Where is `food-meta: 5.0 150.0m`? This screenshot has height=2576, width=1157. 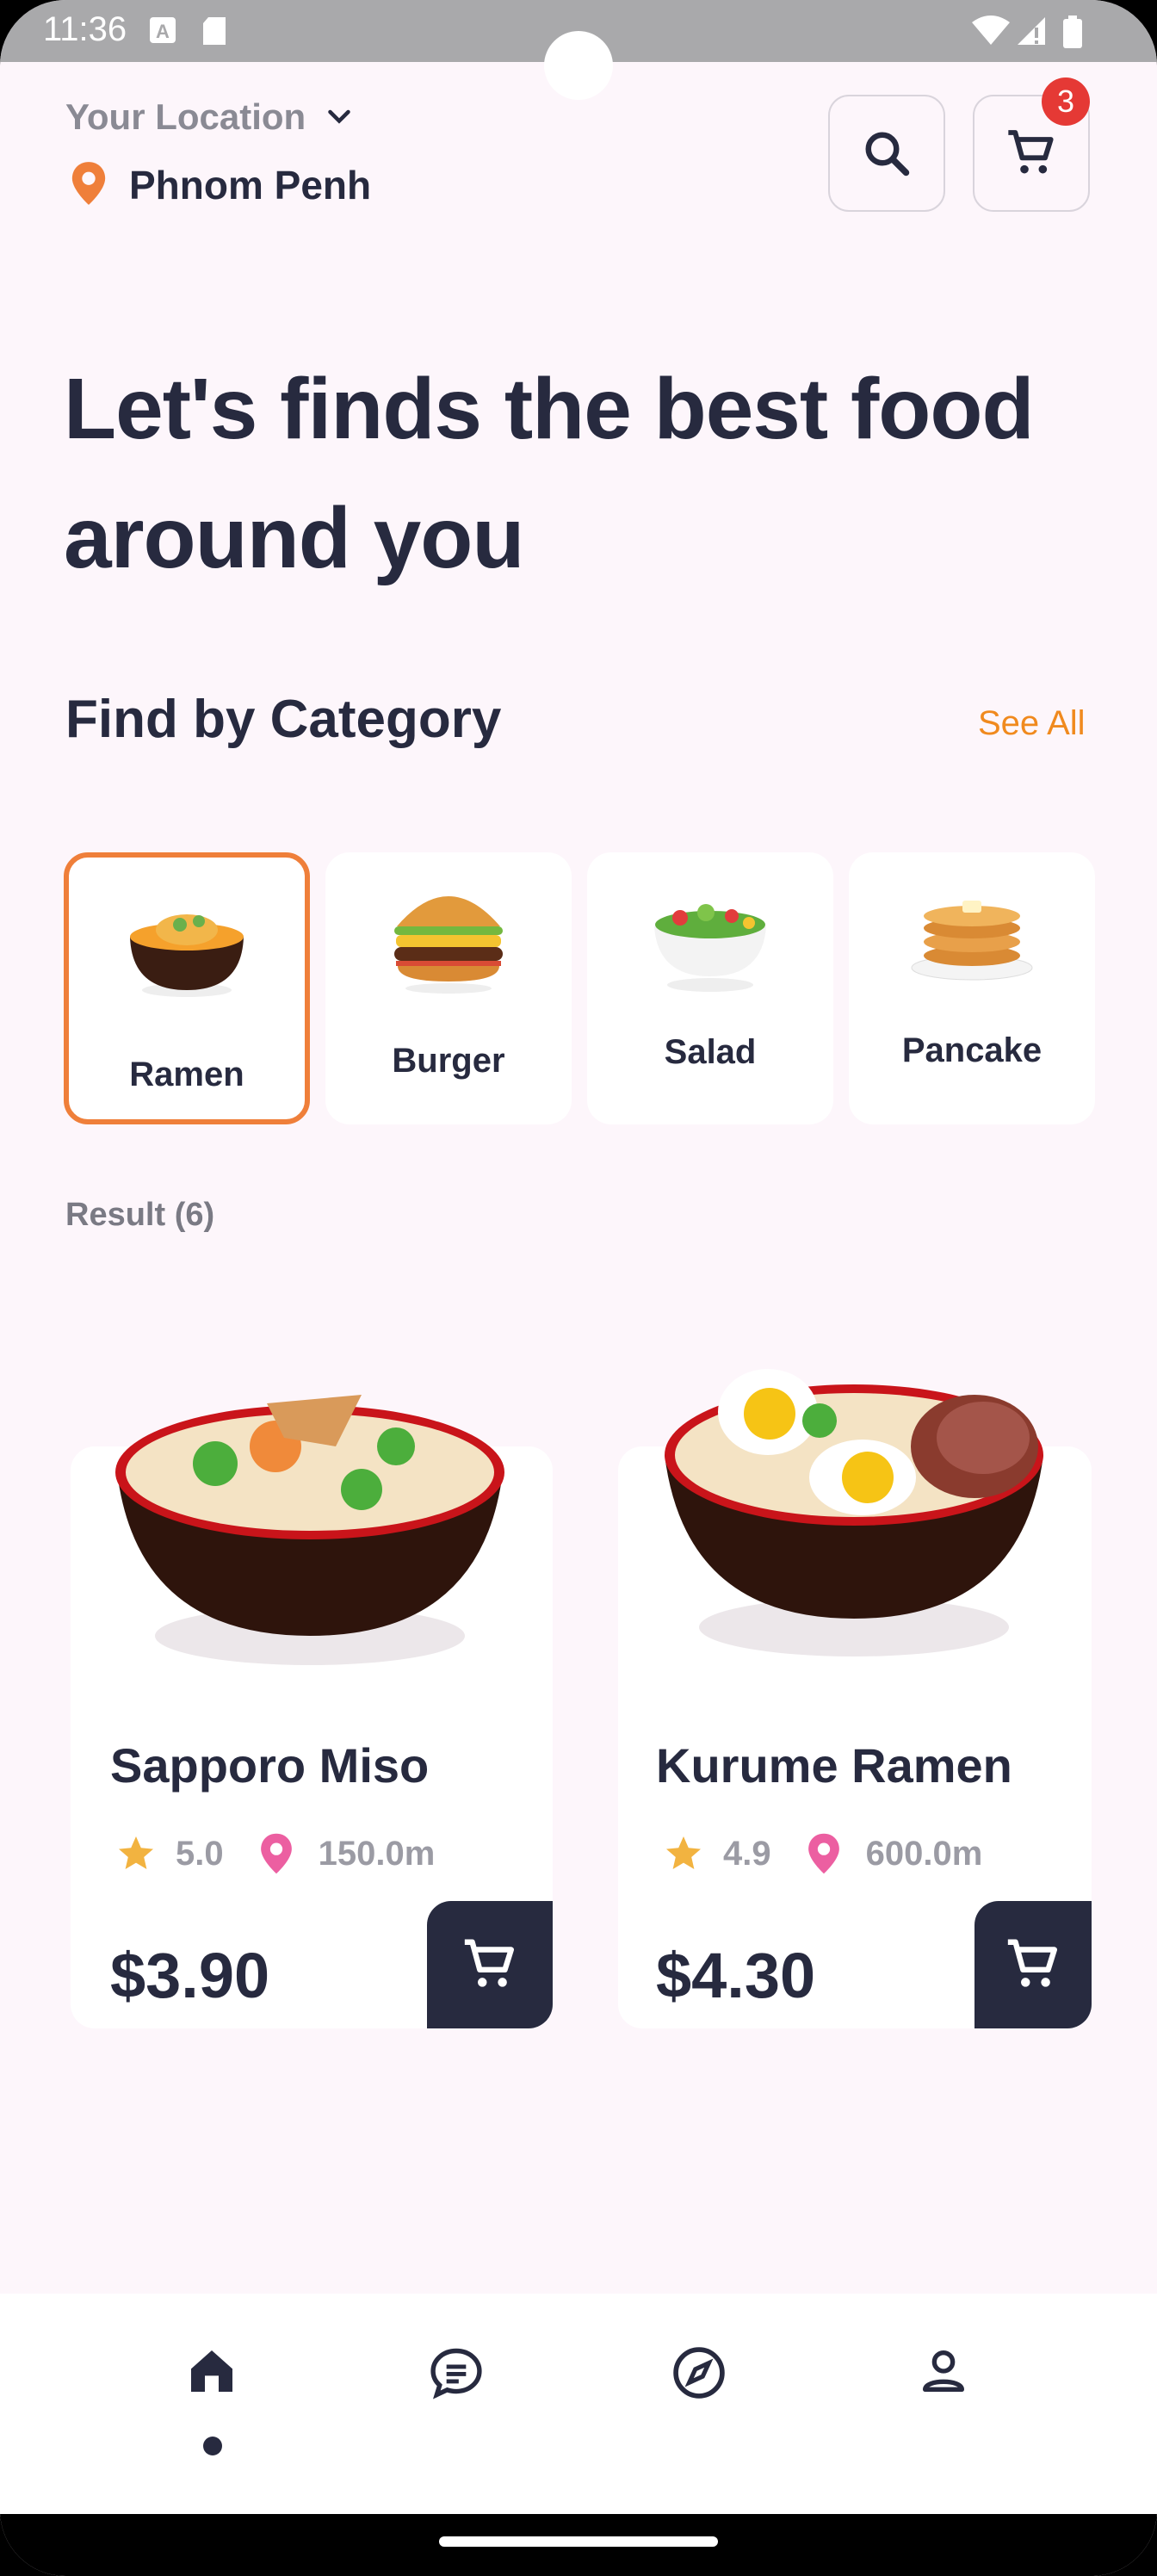 food-meta: 5.0 150.0m is located at coordinates (275, 1854).